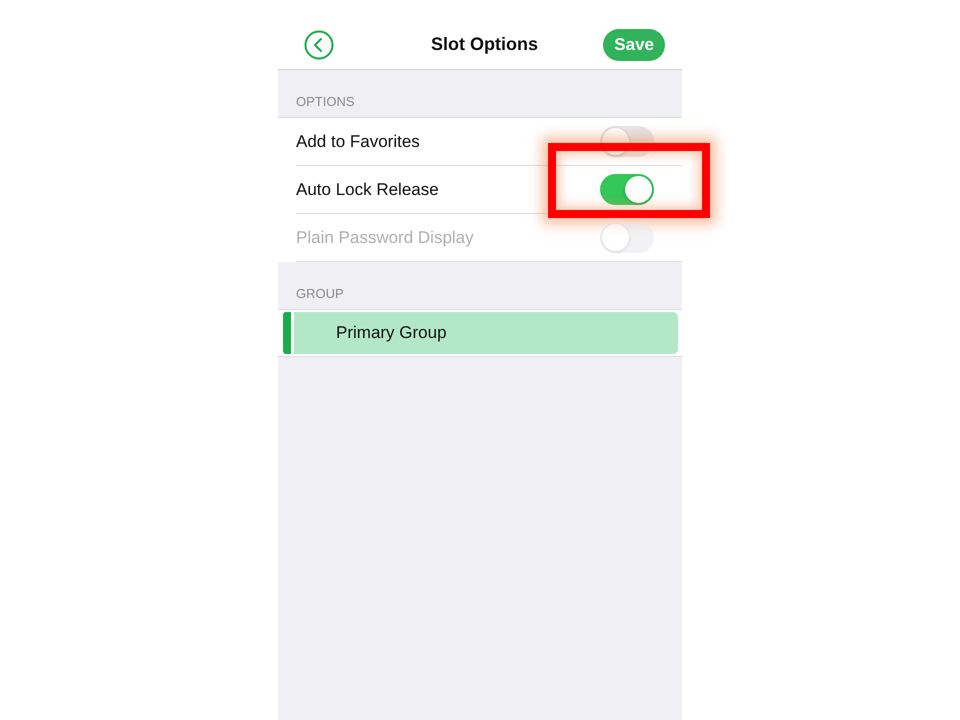 The image size is (960, 720). Describe the element at coordinates (319, 45) in the screenshot. I see `back-icon` at that location.